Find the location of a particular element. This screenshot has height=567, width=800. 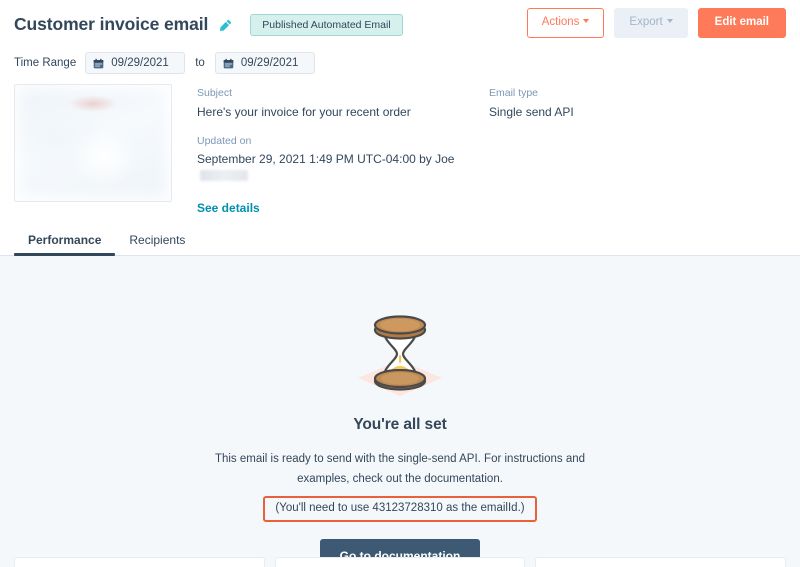

actions-button-label: Actions is located at coordinates (560, 22).